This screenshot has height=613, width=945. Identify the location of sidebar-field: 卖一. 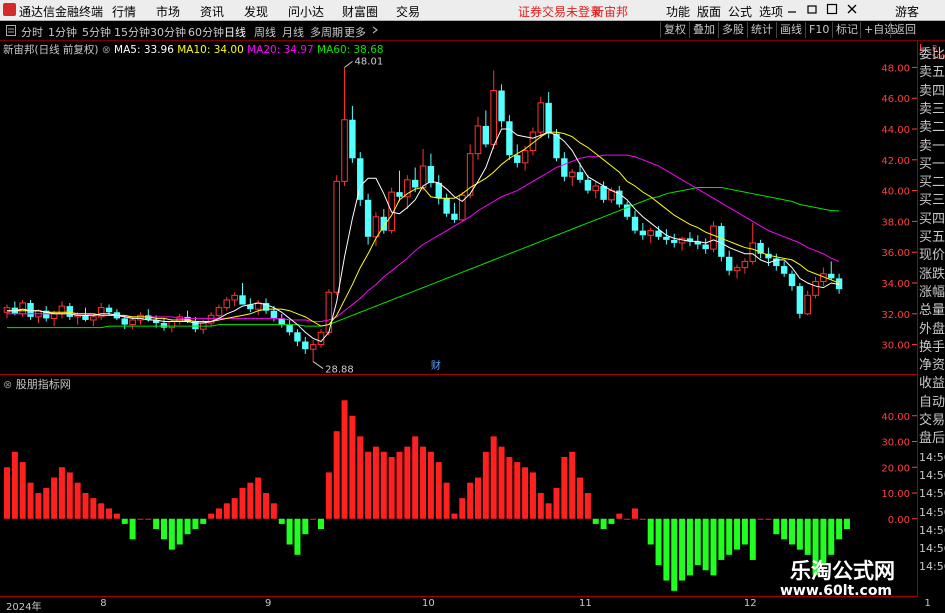
(932, 147).